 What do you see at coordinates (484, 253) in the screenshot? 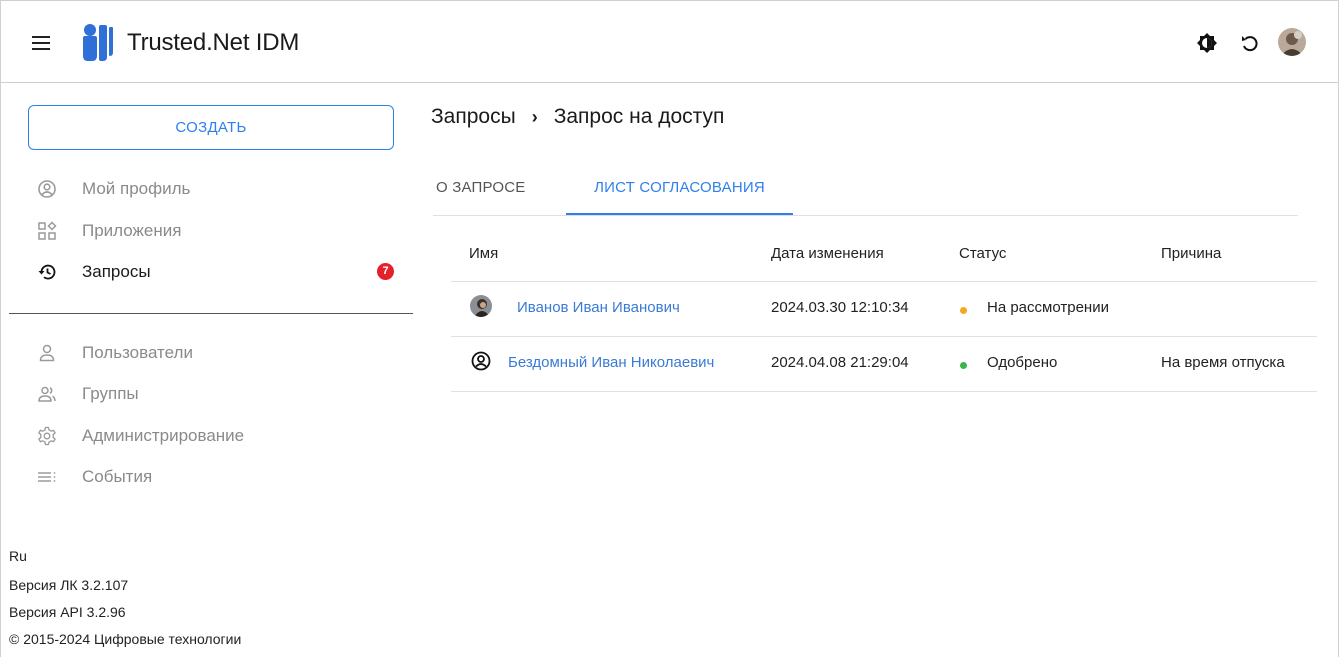
I see `column-header-name: Имя` at bounding box center [484, 253].